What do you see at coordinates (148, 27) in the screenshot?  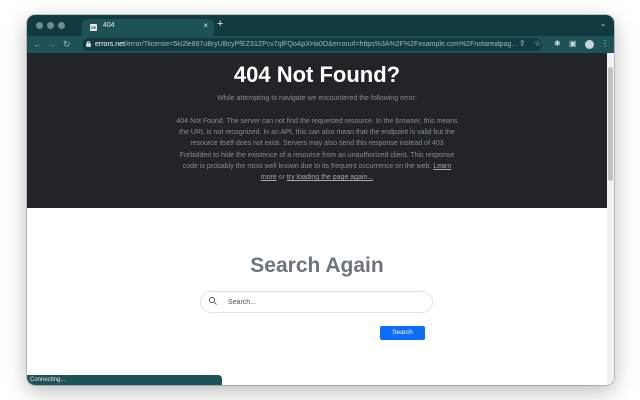 I see `tab-active: DE 404 ×` at bounding box center [148, 27].